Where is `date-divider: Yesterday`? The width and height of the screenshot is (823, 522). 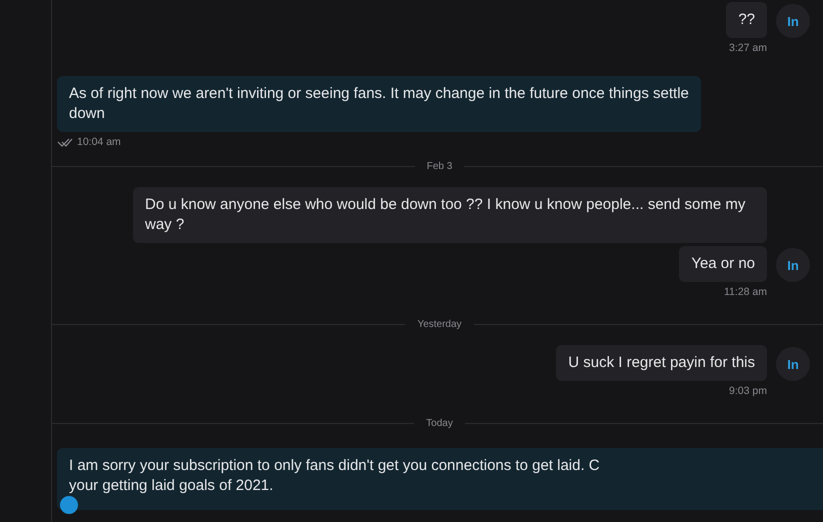 date-divider: Yesterday is located at coordinates (439, 324).